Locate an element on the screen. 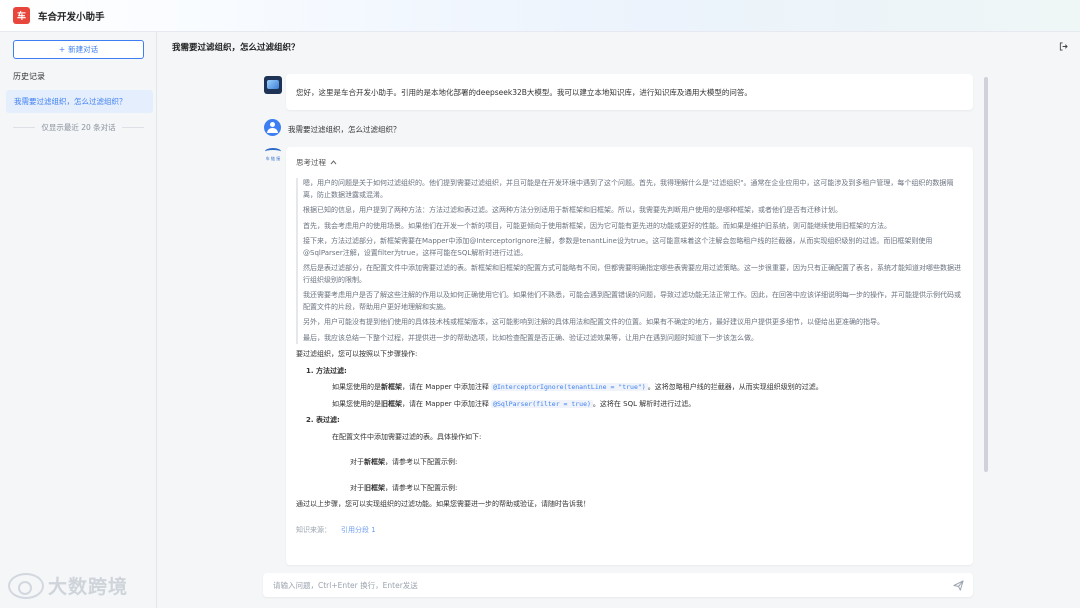 Image resolution: width=1080 pixels, height=608 pixels. sidebar: + 新建对话 历史记录 我需要过滤组织，怎么过滤组织？ 仅显示最近 20 条对话 is located at coordinates (78, 320).